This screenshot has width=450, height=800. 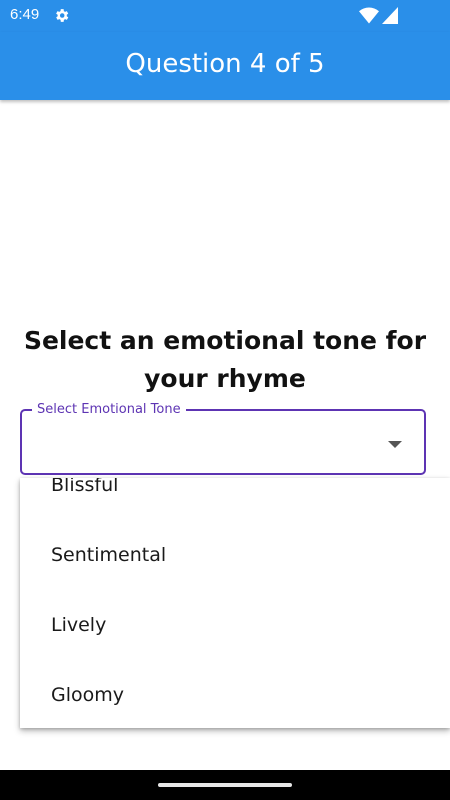 I want to click on menu-item-sentimental: Sentimental, so click(x=235, y=566).